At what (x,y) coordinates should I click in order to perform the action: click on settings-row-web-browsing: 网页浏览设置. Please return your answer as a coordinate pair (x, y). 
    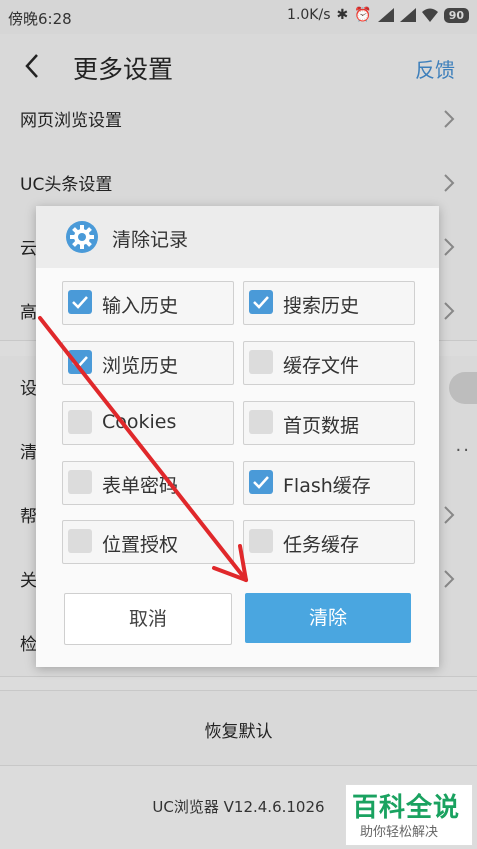
    Looking at the image, I should click on (238, 120).